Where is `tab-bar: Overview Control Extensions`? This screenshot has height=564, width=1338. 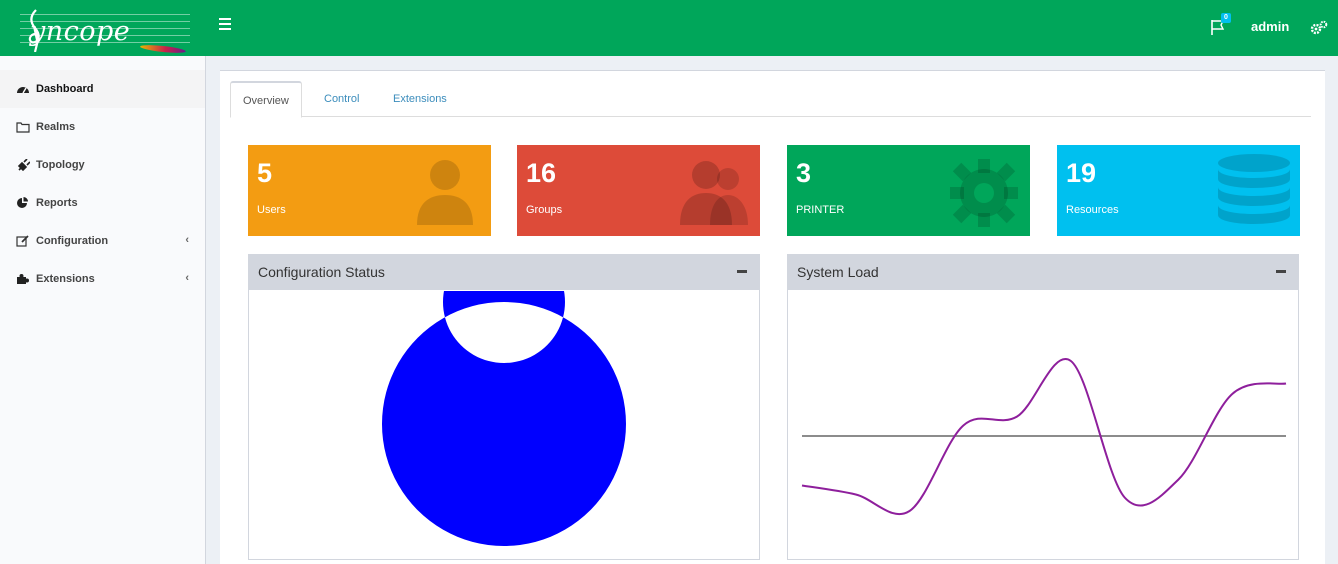
tab-bar: Overview Control Extensions is located at coordinates (770, 99).